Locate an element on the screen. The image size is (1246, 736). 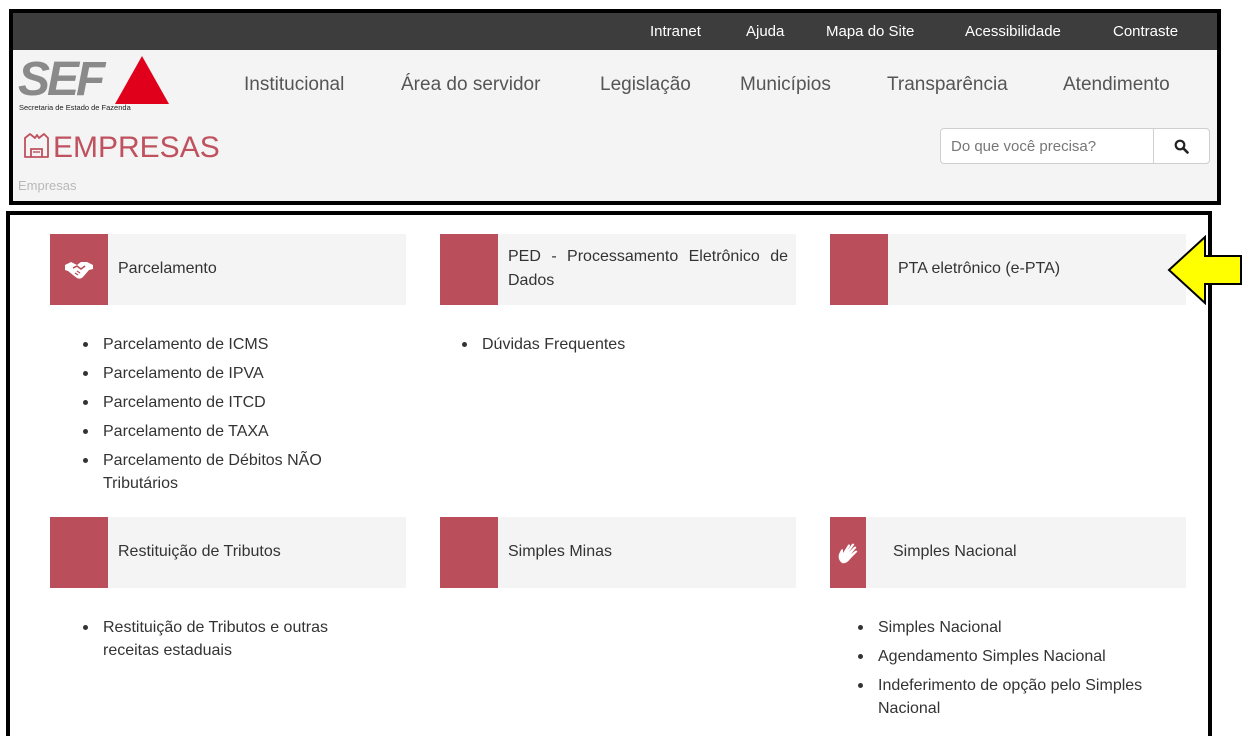
yellow-arrow-icon is located at coordinates (1204, 270).